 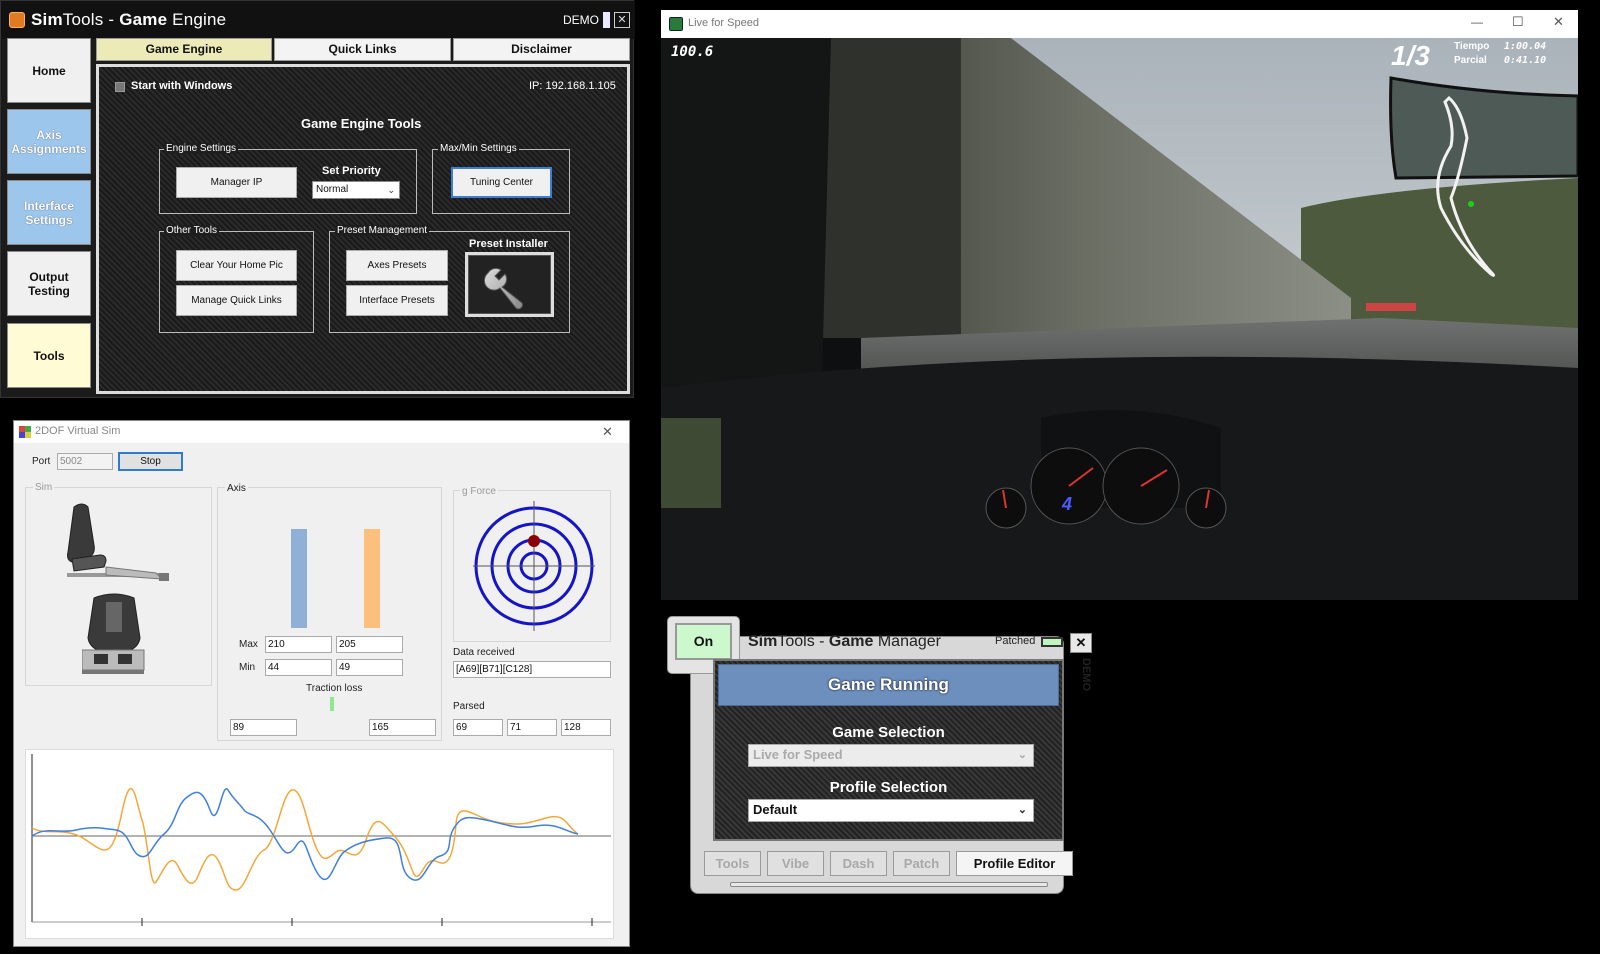 What do you see at coordinates (606, 20) in the screenshot?
I see `minimize-button` at bounding box center [606, 20].